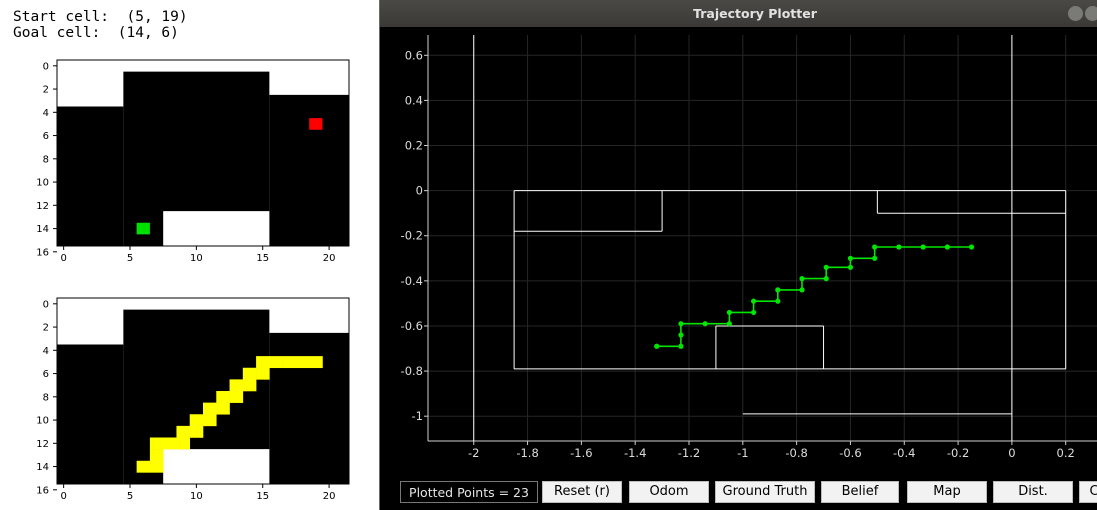 The image size is (1097, 510). Describe the element at coordinates (412, 236) in the screenshot. I see `y-tick-label: -0.2` at that location.